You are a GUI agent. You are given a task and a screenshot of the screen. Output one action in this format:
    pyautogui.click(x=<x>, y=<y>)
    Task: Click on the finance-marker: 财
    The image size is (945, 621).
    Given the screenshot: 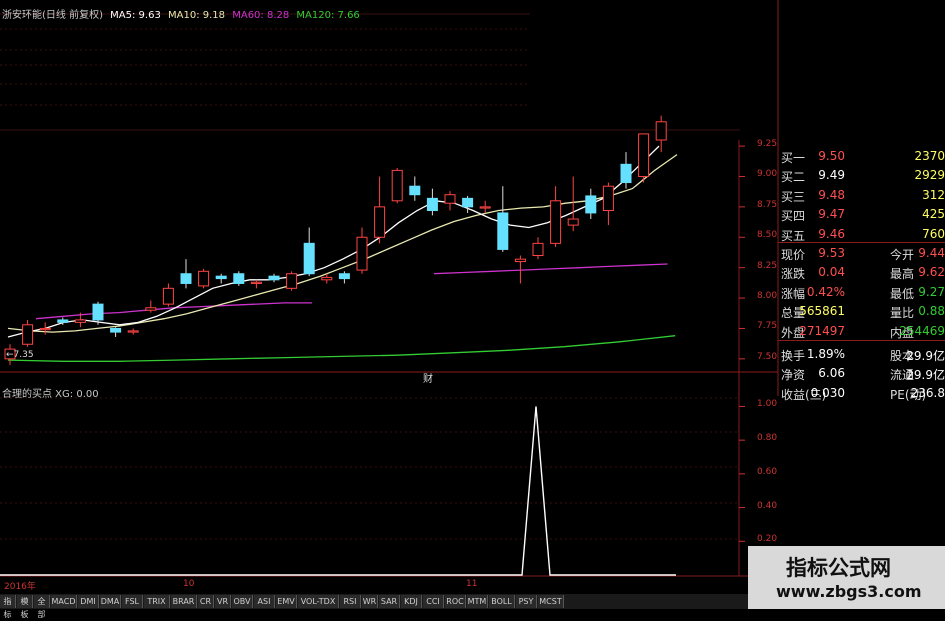 What is the action you would take?
    pyautogui.click(x=428, y=377)
    